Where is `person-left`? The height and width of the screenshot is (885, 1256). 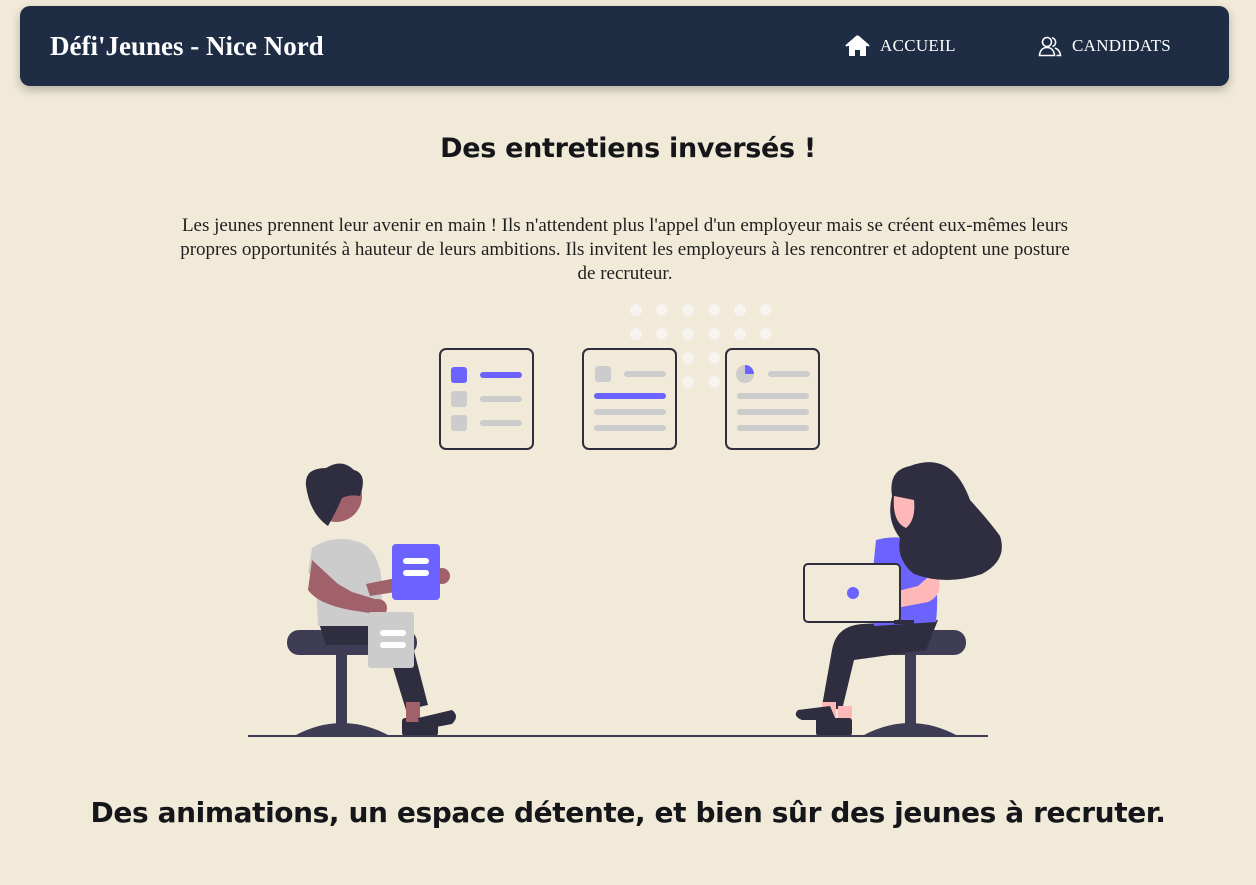 person-left is located at coordinates (380, 599).